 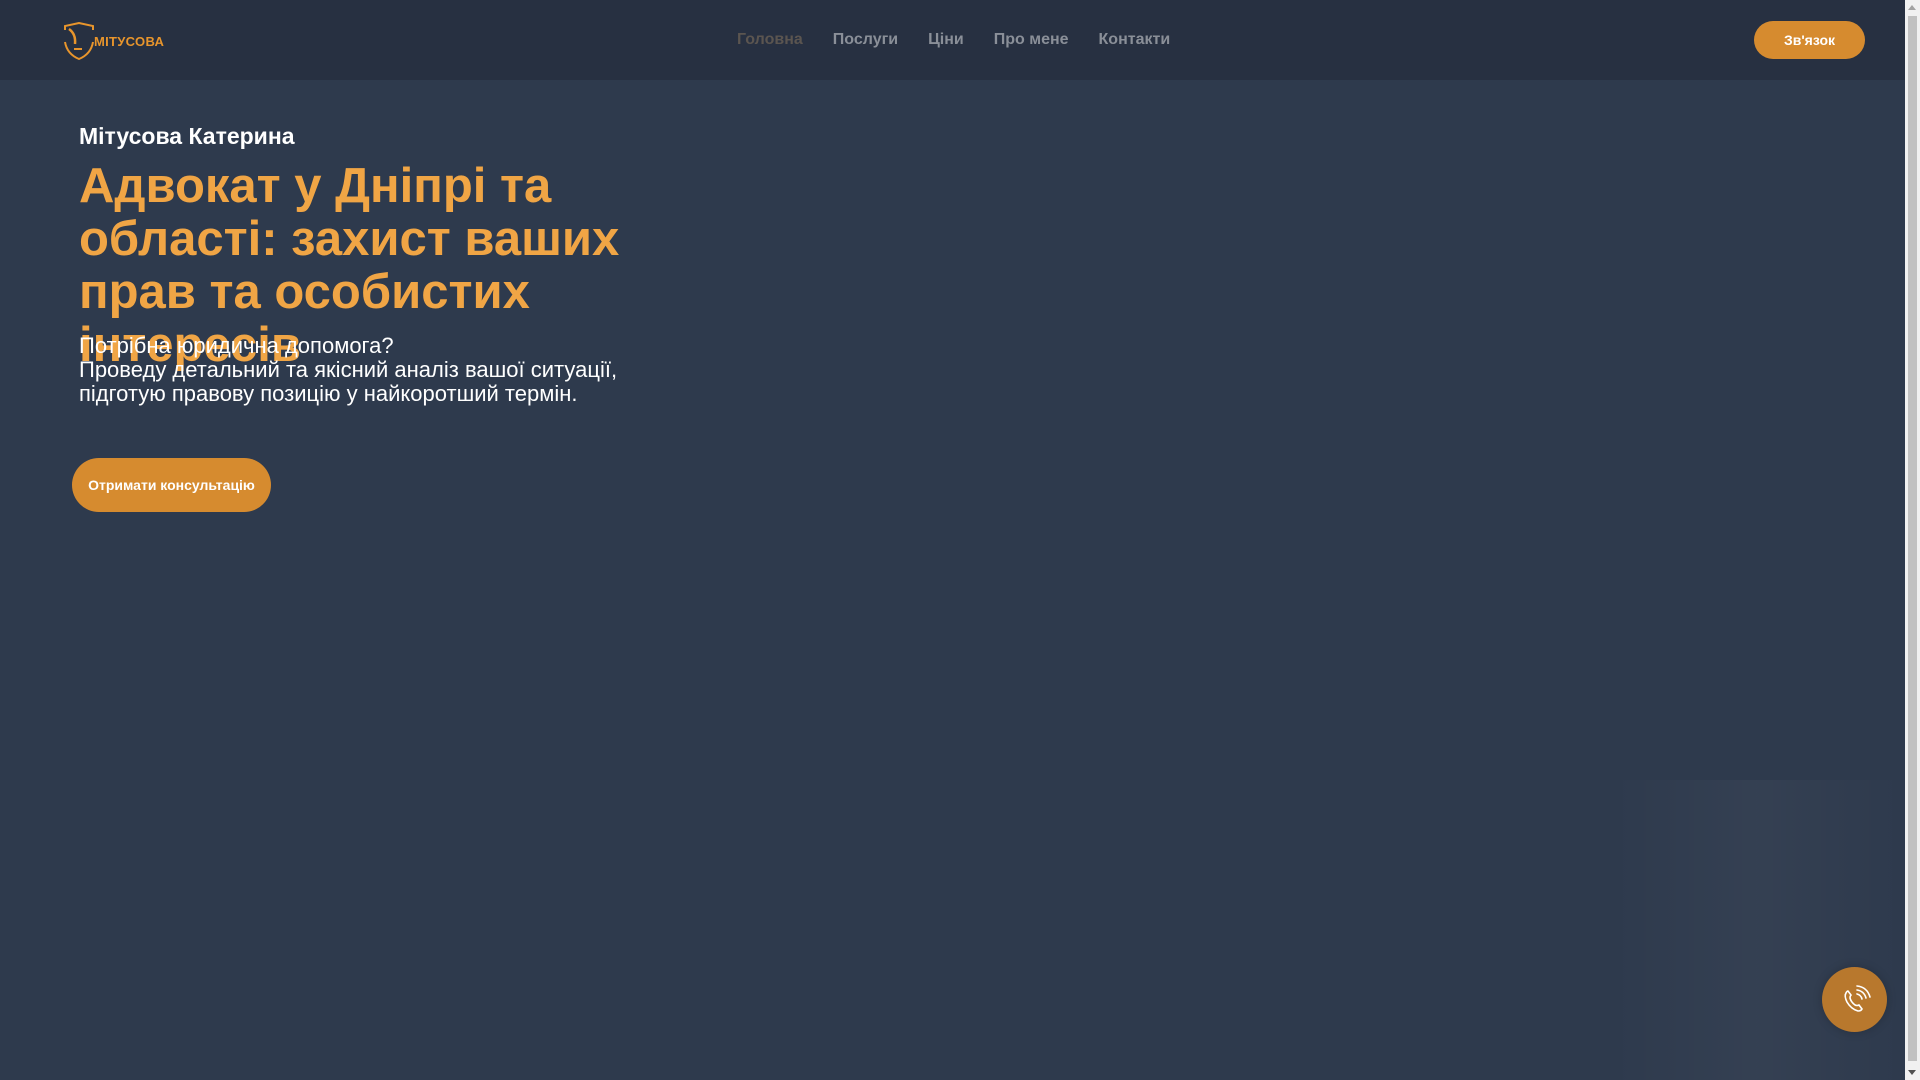 I want to click on scrollbar, so click(x=1912, y=540).